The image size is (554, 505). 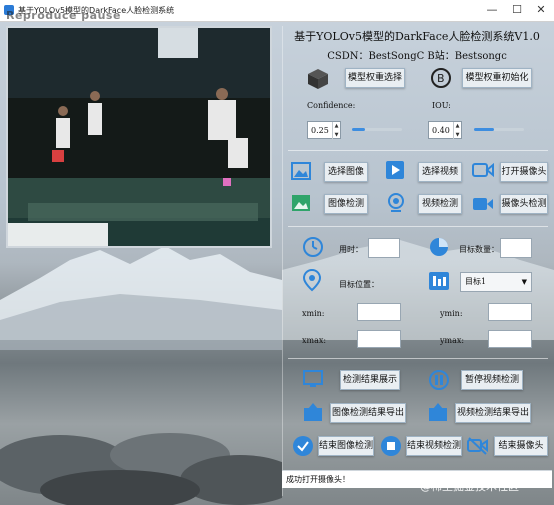 What do you see at coordinates (492, 380) in the screenshot?
I see `pause-video-detect-button: 暂停视频检测` at bounding box center [492, 380].